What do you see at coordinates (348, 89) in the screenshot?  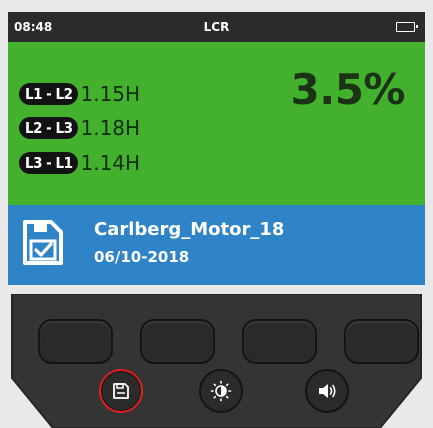 I see `unbalance-percentage: 3.5%` at bounding box center [348, 89].